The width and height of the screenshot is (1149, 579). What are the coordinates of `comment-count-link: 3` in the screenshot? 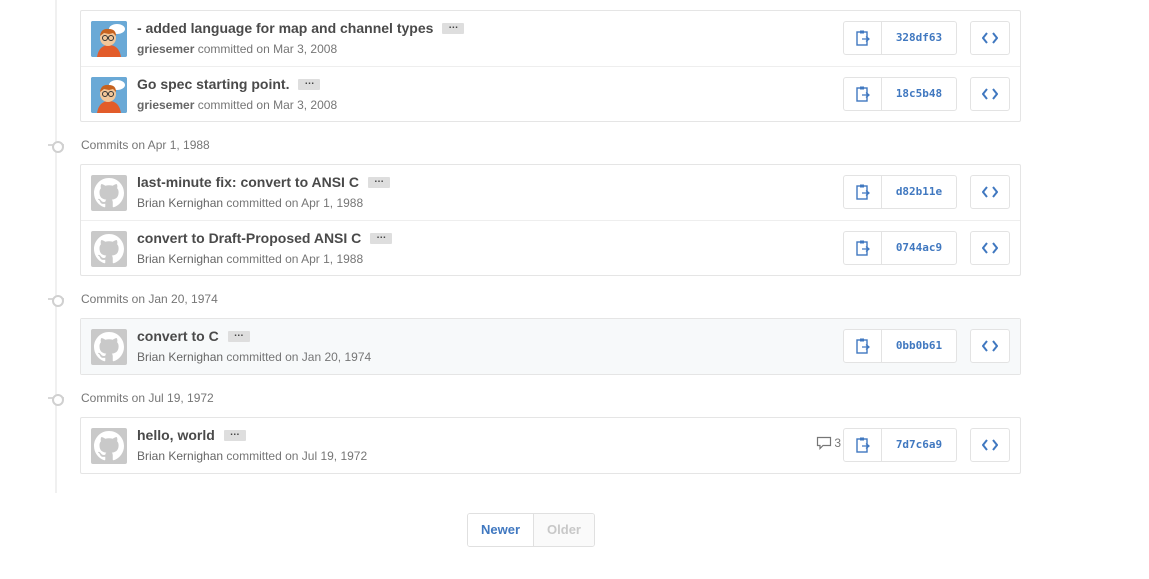 It's located at (828, 443).